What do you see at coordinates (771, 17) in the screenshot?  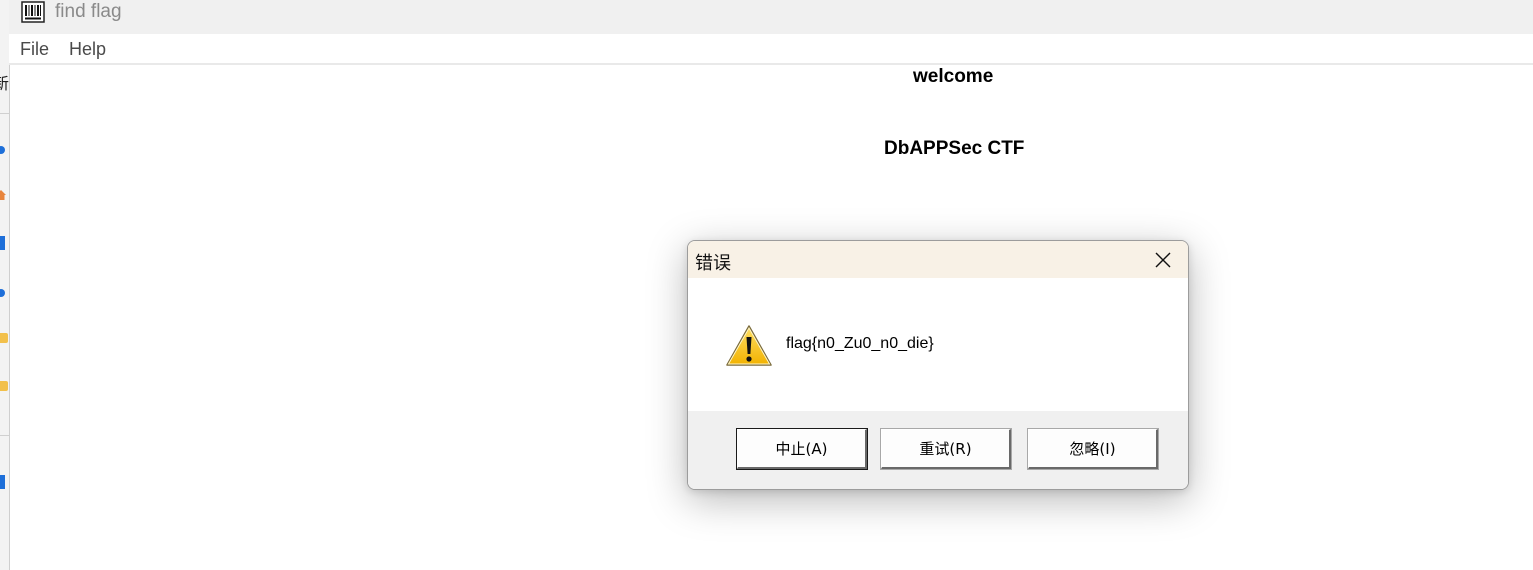 I see `window-titlebar: find flag` at bounding box center [771, 17].